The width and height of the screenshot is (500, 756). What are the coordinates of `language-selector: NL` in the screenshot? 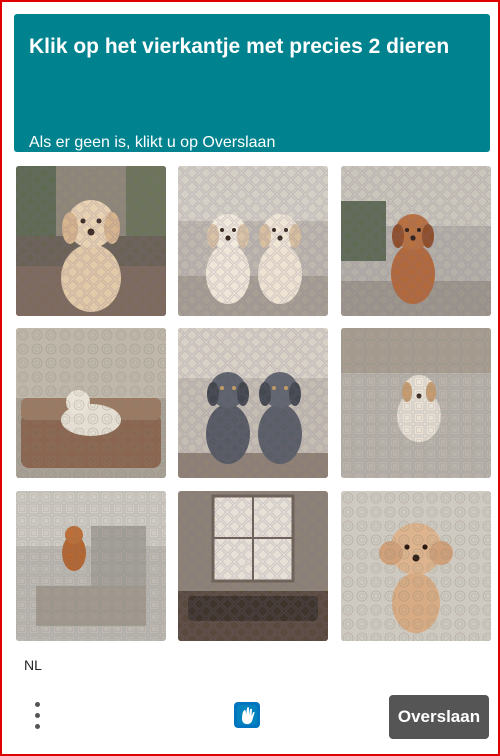 It's located at (33, 665).